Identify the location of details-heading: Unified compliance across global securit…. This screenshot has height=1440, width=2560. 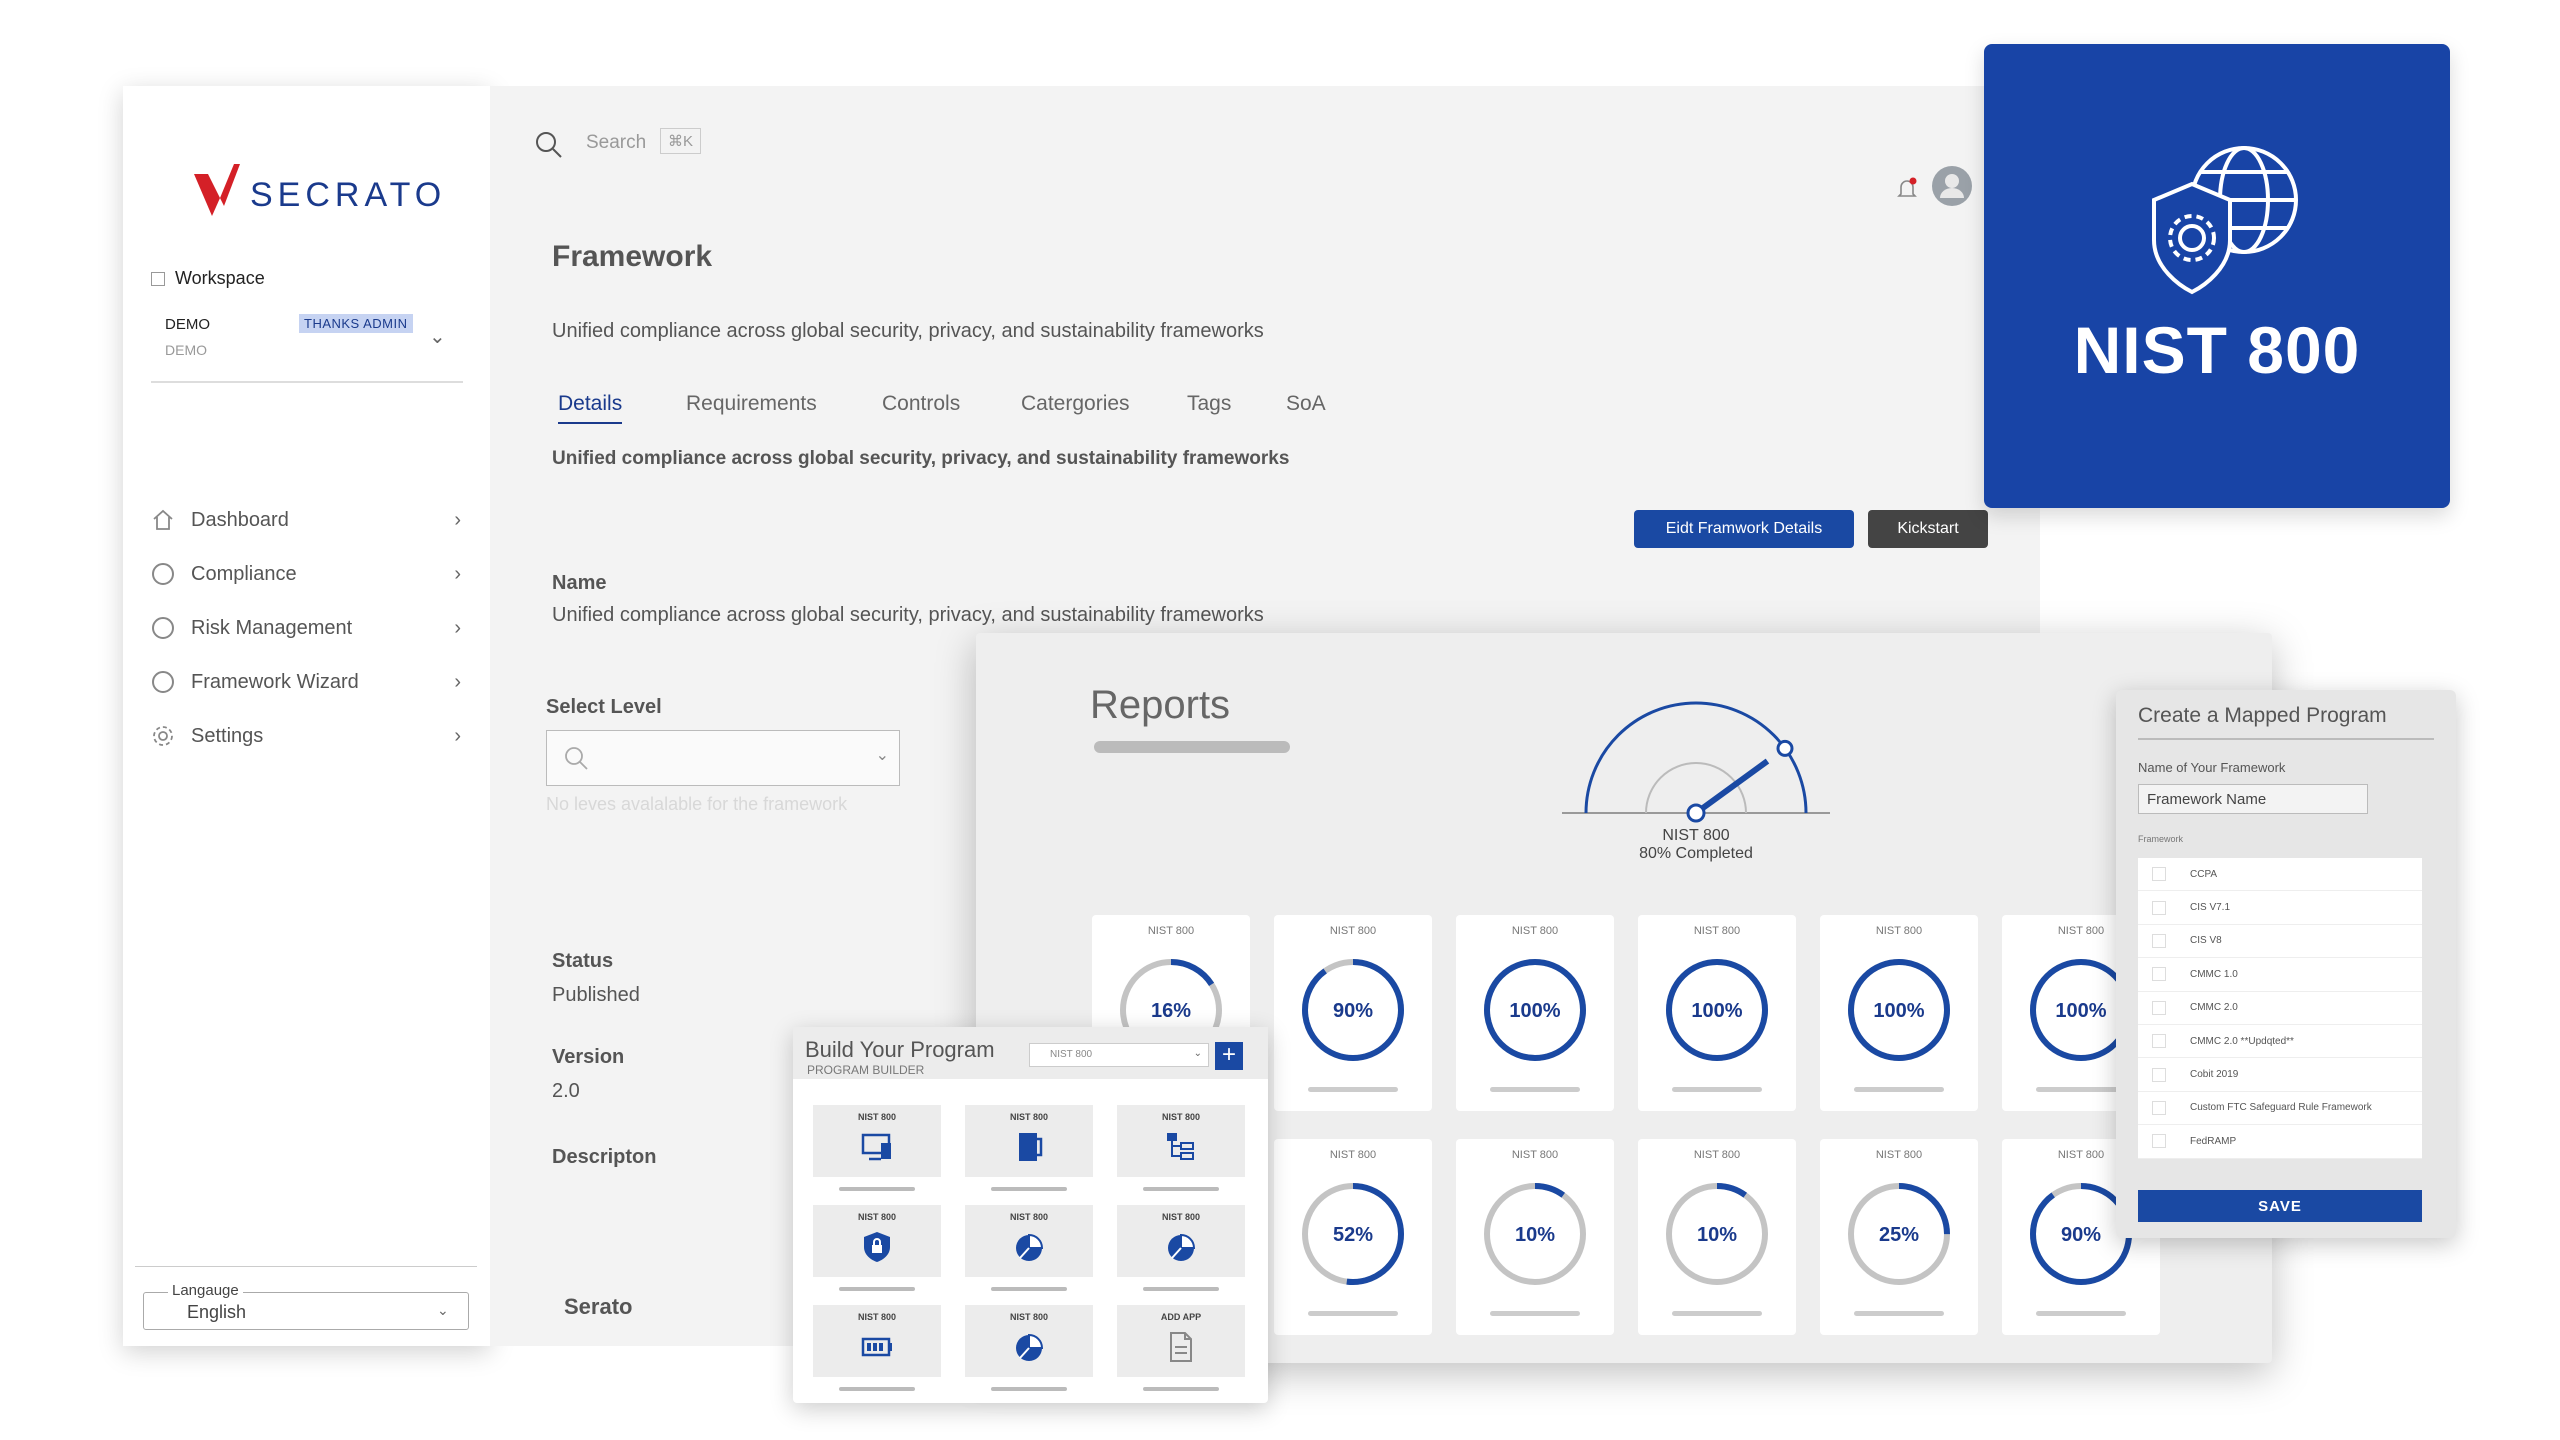
(921, 458).